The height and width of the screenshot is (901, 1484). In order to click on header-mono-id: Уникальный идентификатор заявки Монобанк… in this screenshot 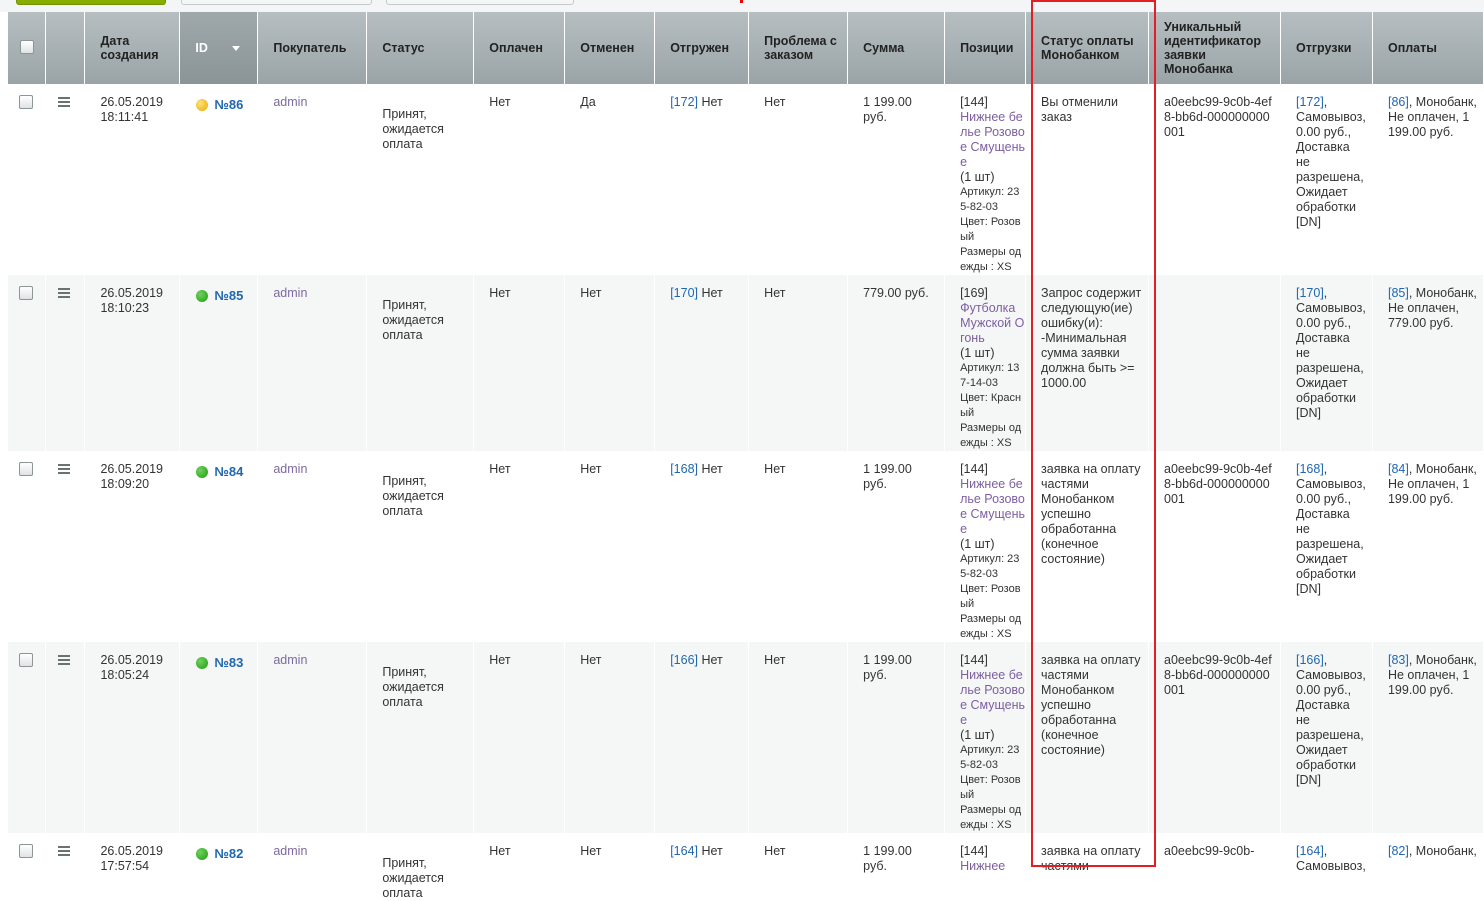, I will do `click(1214, 48)`.